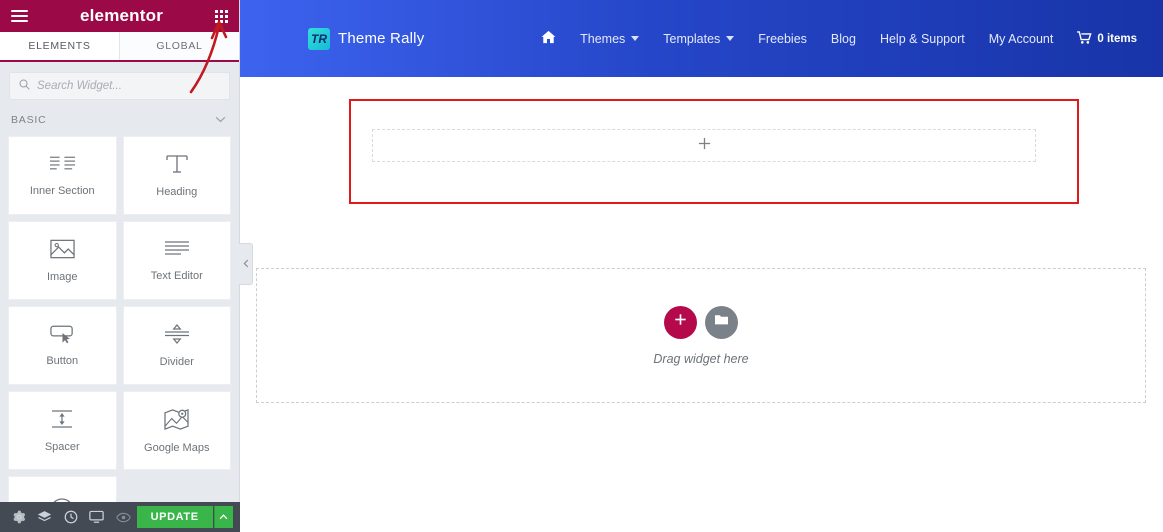  What do you see at coordinates (701, 358) in the screenshot?
I see `dropzone-label: Drag widget here` at bounding box center [701, 358].